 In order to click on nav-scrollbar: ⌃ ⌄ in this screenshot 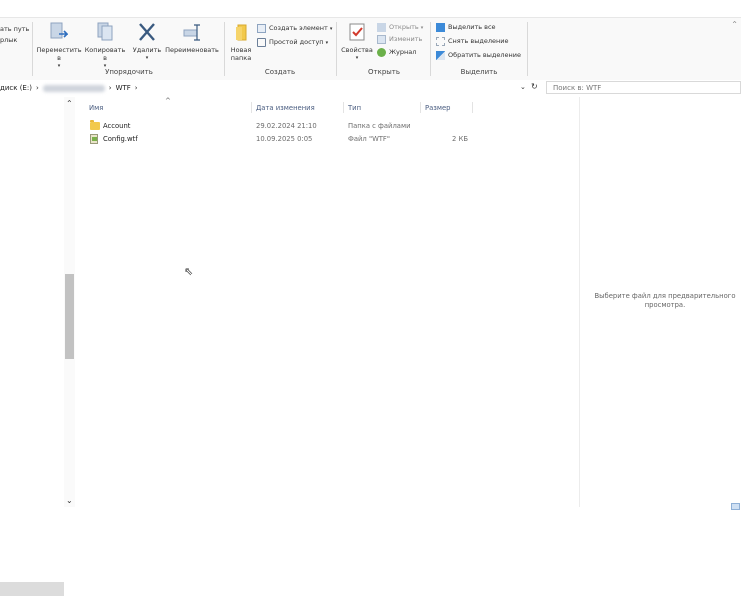, I will do `click(69, 302)`.